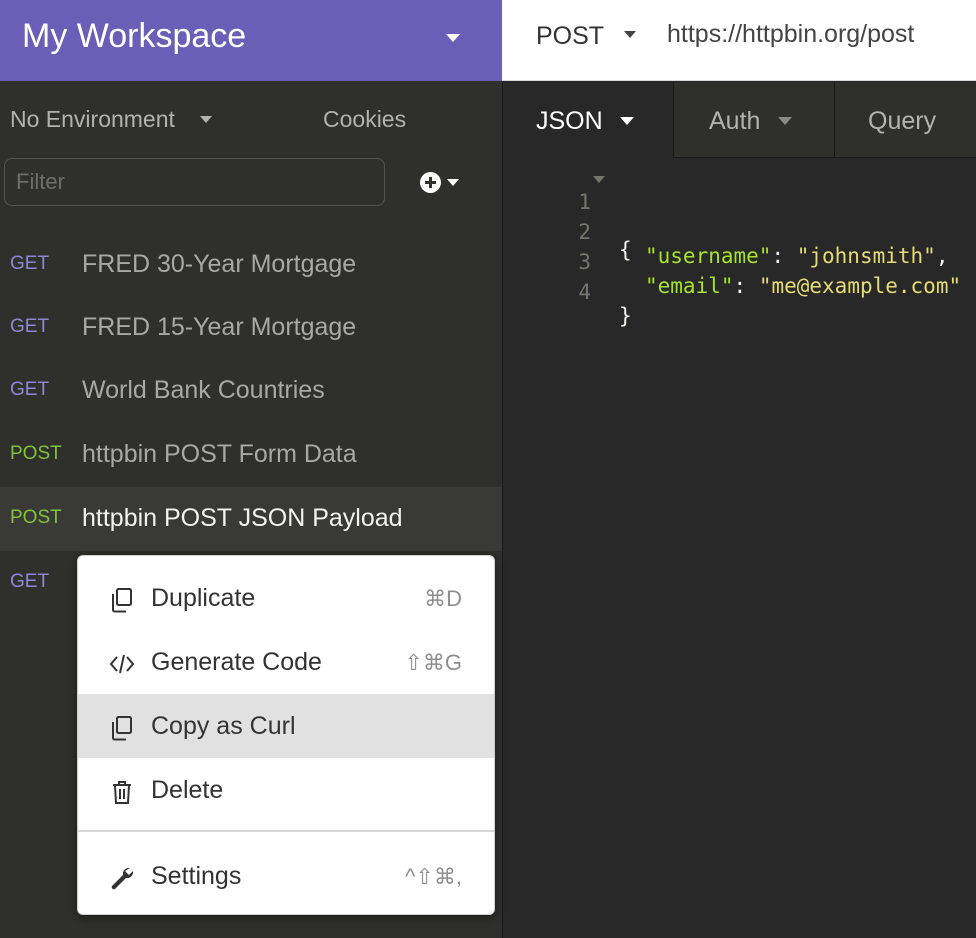 The image size is (976, 938). I want to click on request-name: FRED 15-Year Mortgage, so click(219, 327).